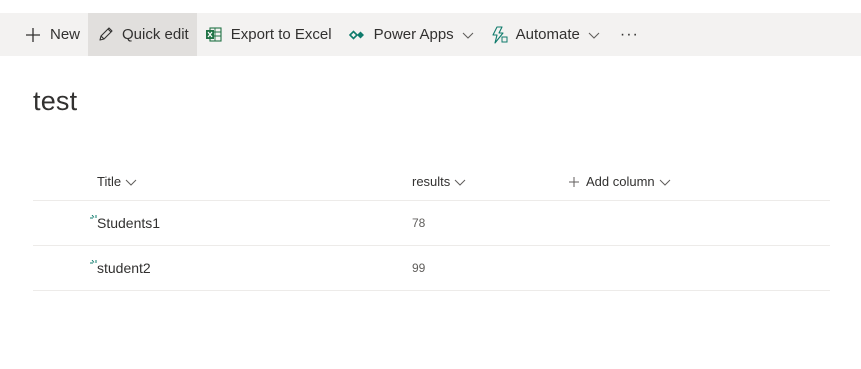  I want to click on new-button-label: New, so click(65, 34).